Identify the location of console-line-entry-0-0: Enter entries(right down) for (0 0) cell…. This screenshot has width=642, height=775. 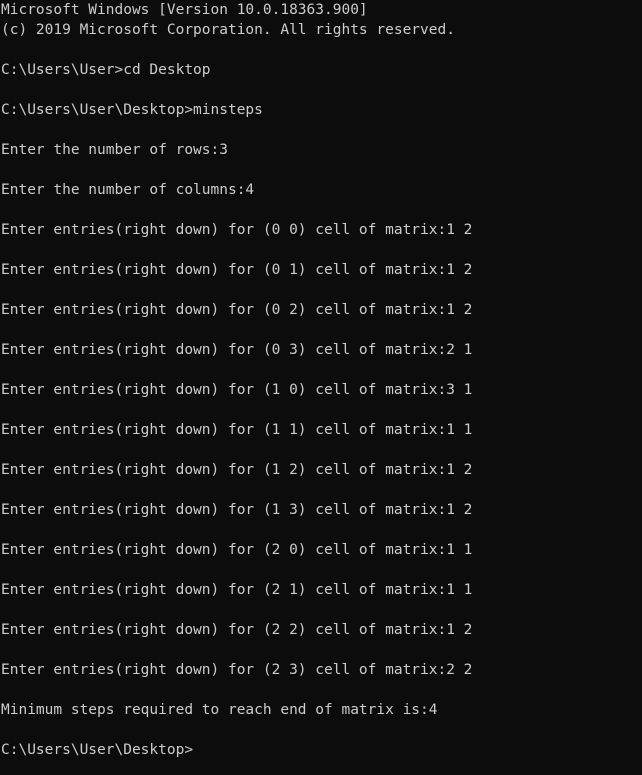
(237, 230).